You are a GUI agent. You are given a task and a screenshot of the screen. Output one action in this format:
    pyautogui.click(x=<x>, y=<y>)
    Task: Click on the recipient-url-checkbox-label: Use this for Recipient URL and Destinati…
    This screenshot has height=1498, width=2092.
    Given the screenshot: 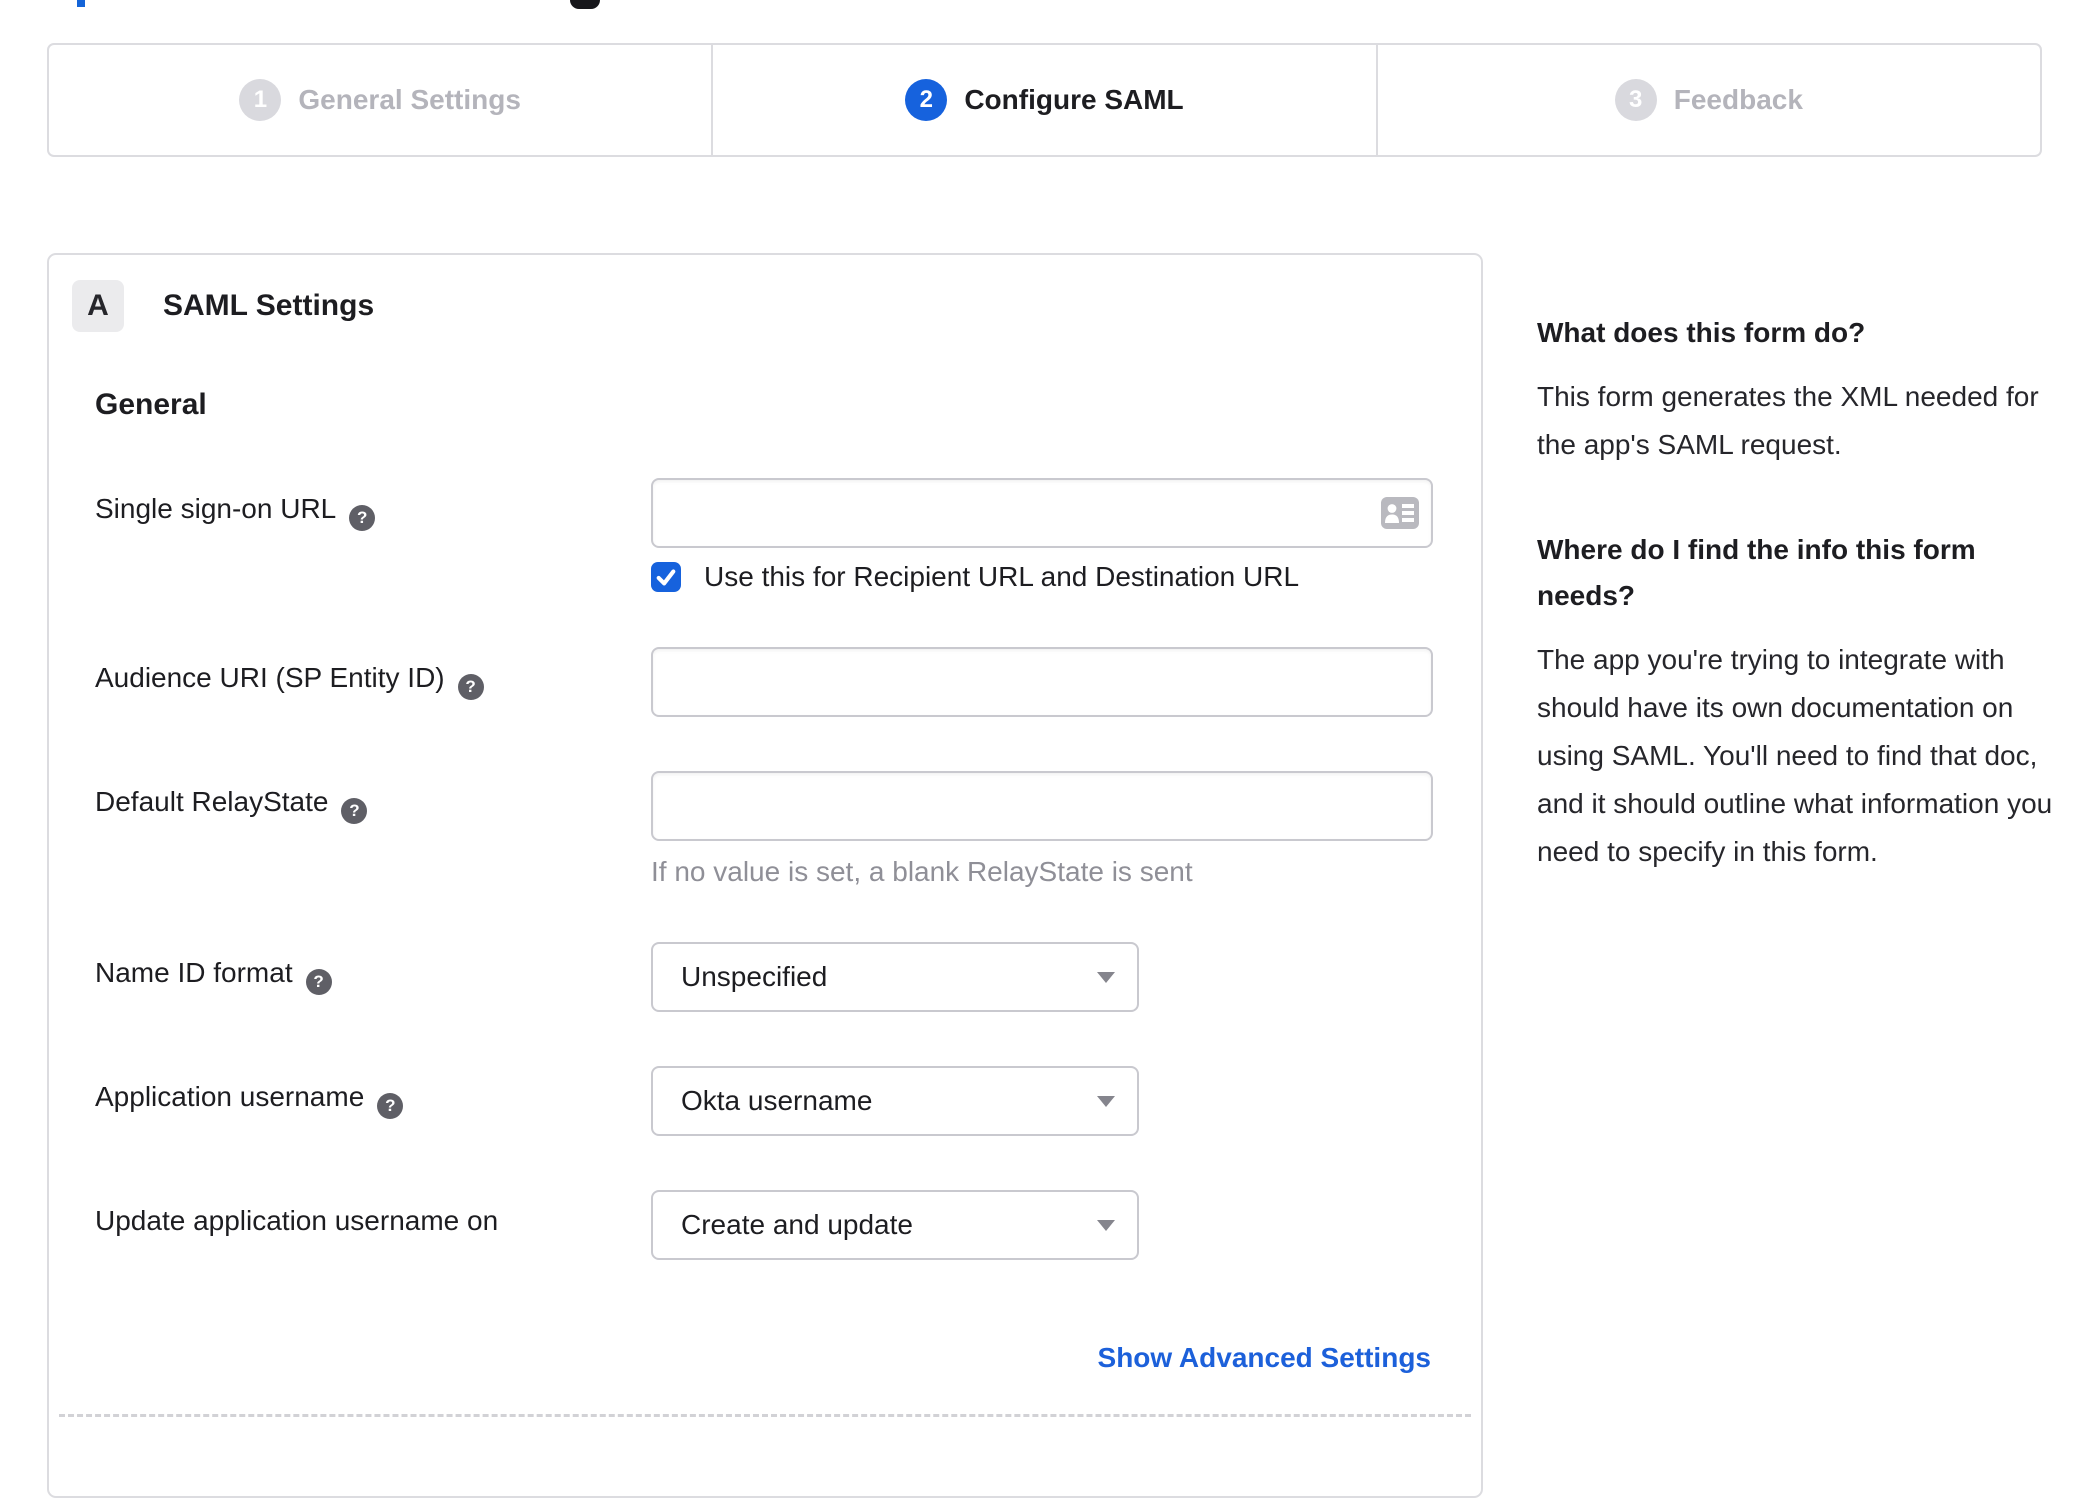 What is the action you would take?
    pyautogui.click(x=1002, y=576)
    